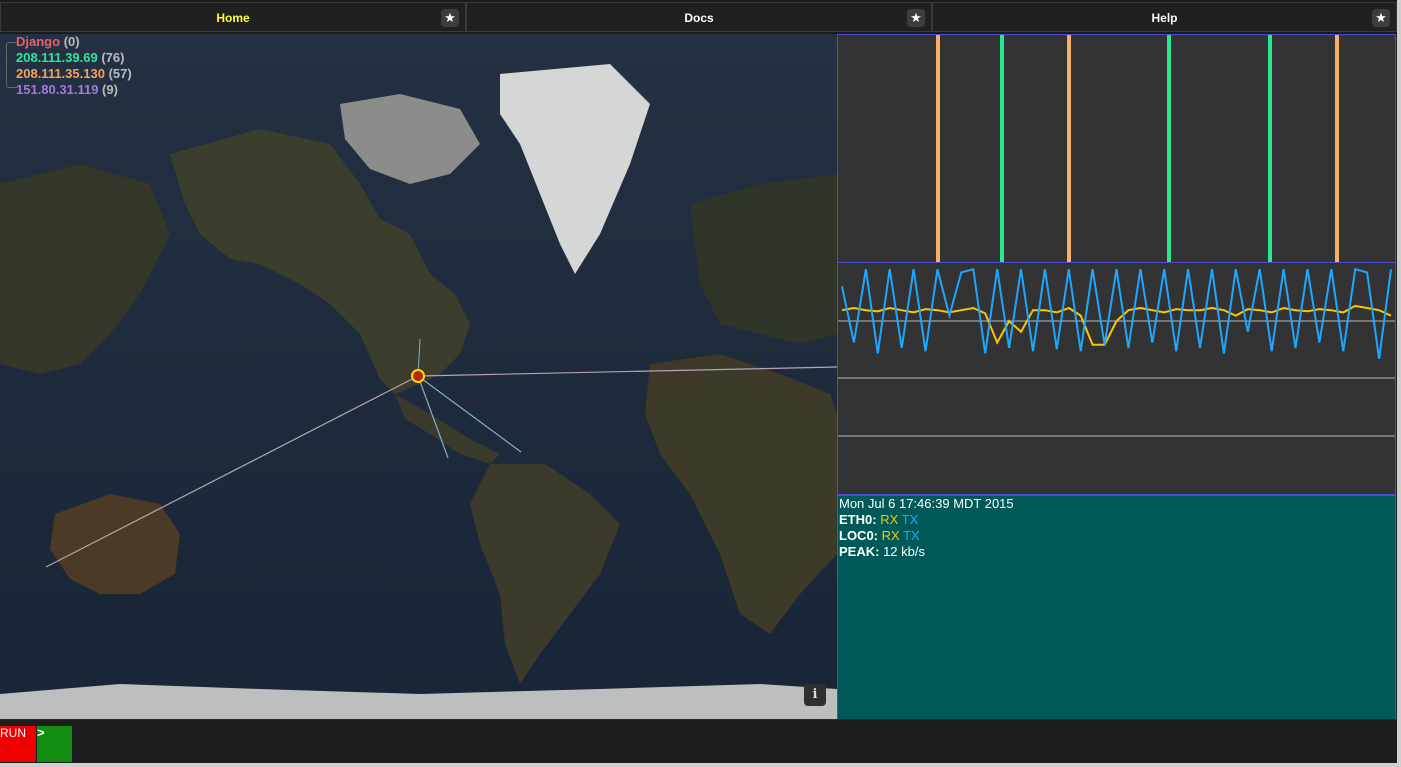  I want to click on peak-label: PEAK:, so click(859, 551).